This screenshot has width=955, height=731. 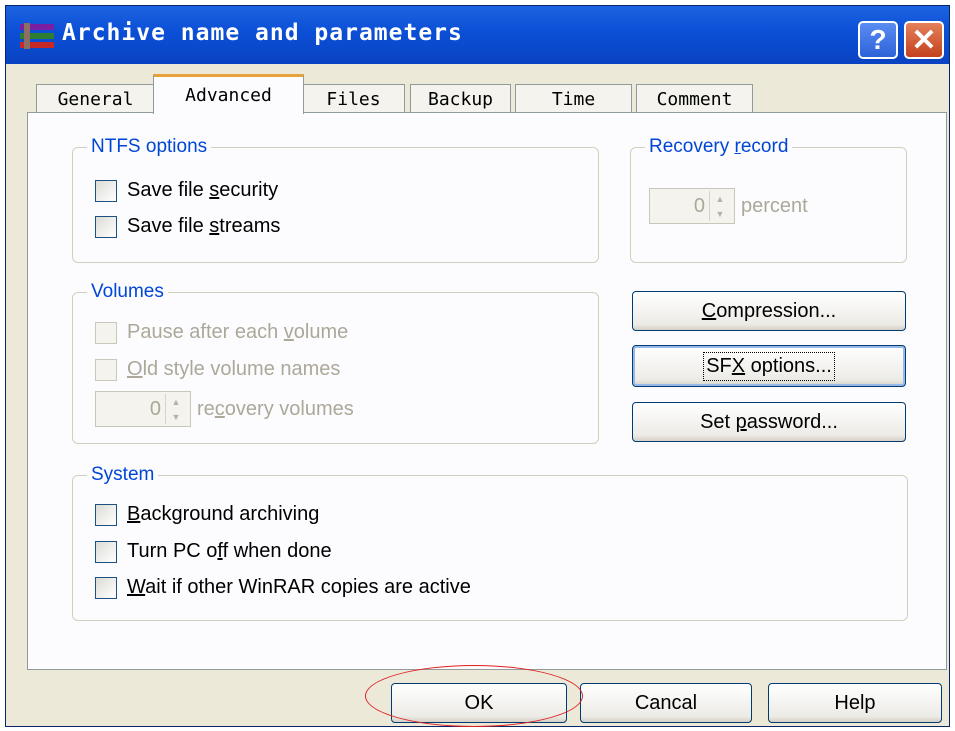 What do you see at coordinates (203, 190) in the screenshot?
I see `checkbox-label: Save file security` at bounding box center [203, 190].